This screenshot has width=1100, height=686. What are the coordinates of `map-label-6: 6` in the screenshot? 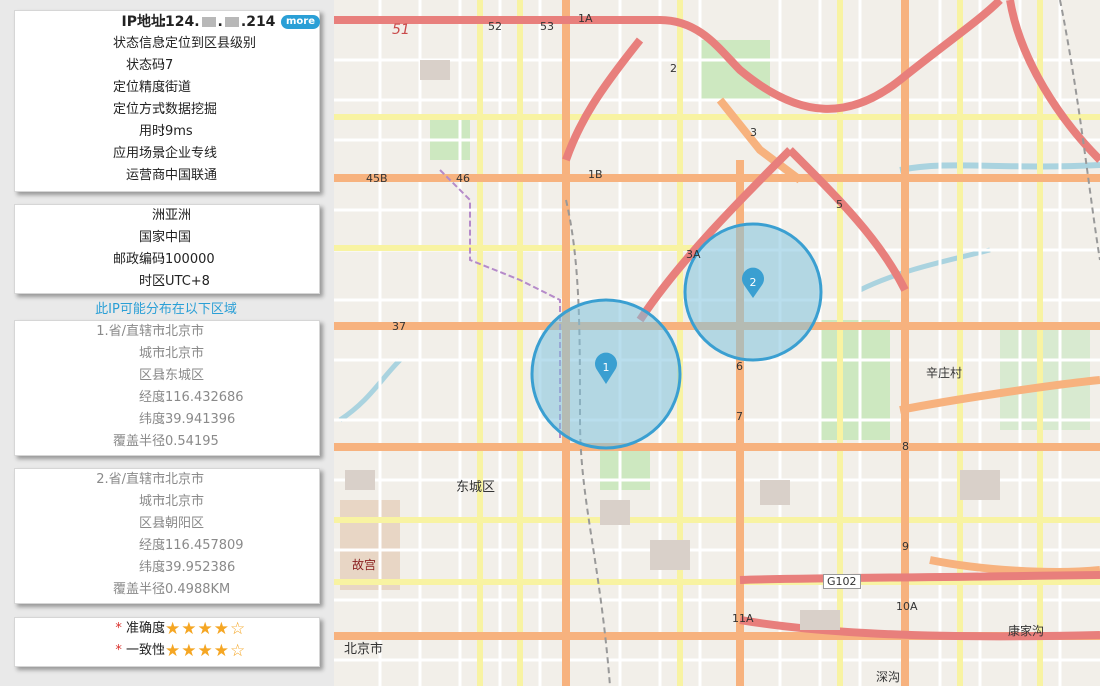 It's located at (739, 366).